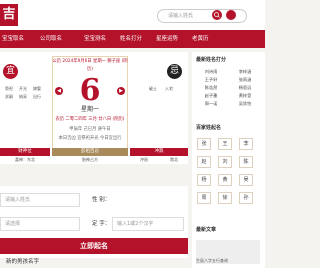 The height and width of the screenshot is (268, 320). I want to click on surname-chip: 张, so click(204, 144).